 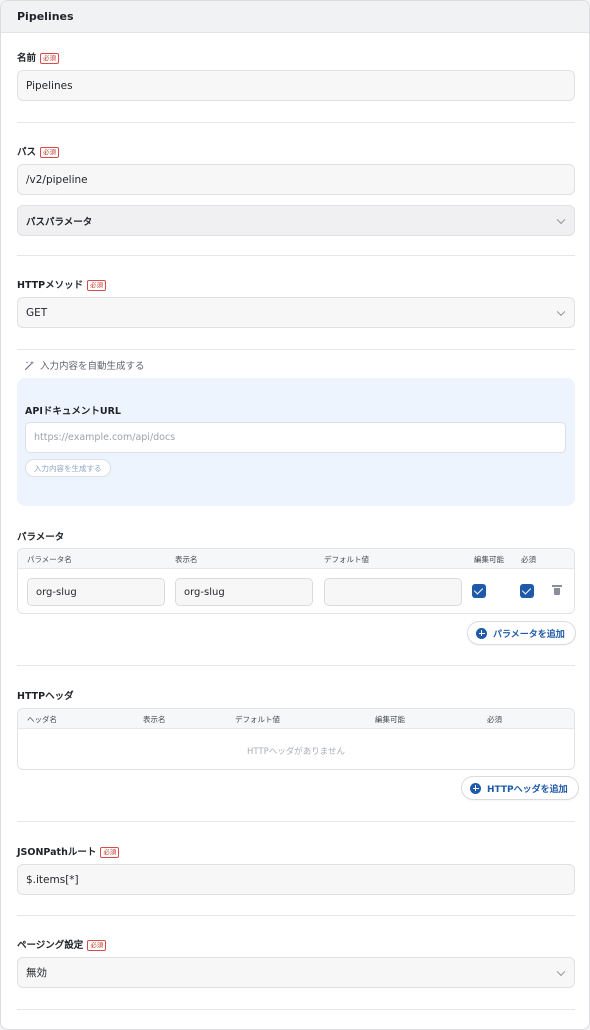 What do you see at coordinates (296, 85) in the screenshot?
I see `name-field: Pipelines` at bounding box center [296, 85].